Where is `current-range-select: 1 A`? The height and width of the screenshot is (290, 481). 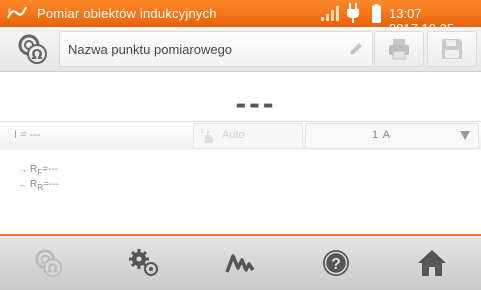 current-range-select: 1 A is located at coordinates (392, 136).